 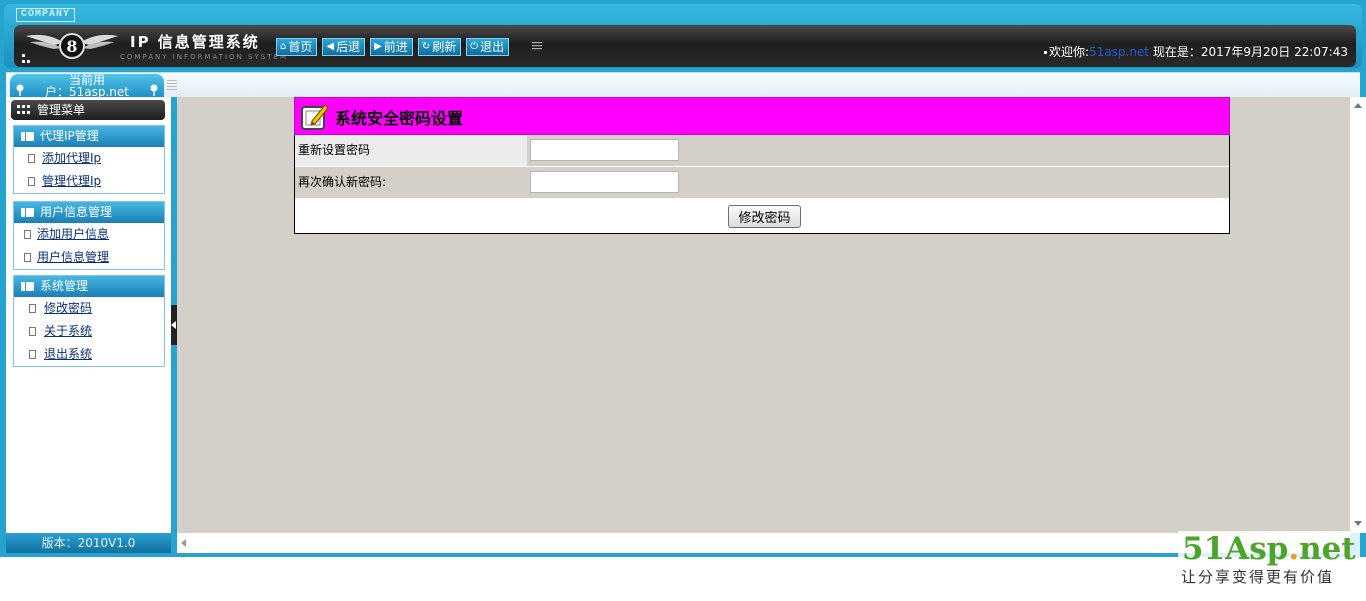 What do you see at coordinates (87, 86) in the screenshot?
I see `current-user-box: 当前用 户：51asp.net` at bounding box center [87, 86].